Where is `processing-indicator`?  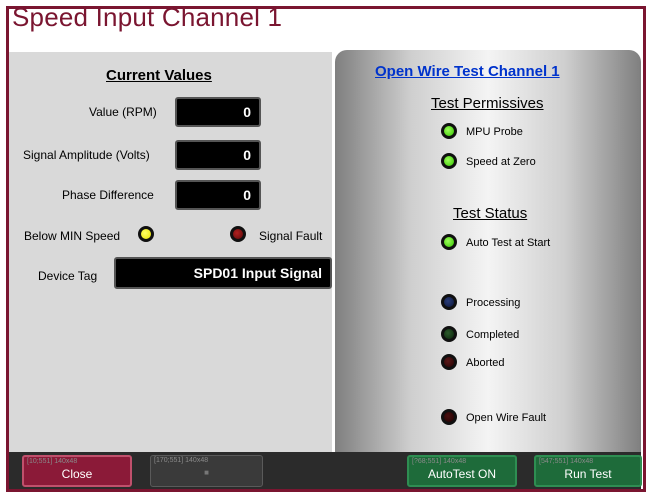
processing-indicator is located at coordinates (449, 302).